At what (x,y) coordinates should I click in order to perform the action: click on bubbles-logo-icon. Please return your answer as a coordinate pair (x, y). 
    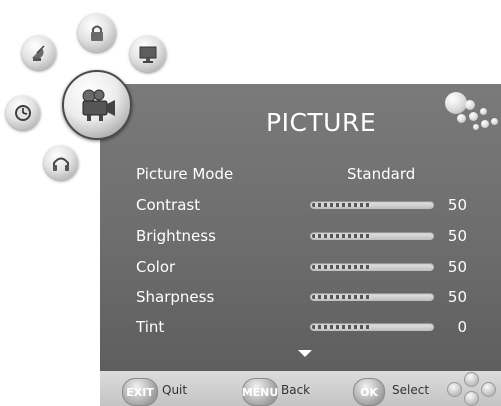
    Looking at the image, I should click on (472, 113).